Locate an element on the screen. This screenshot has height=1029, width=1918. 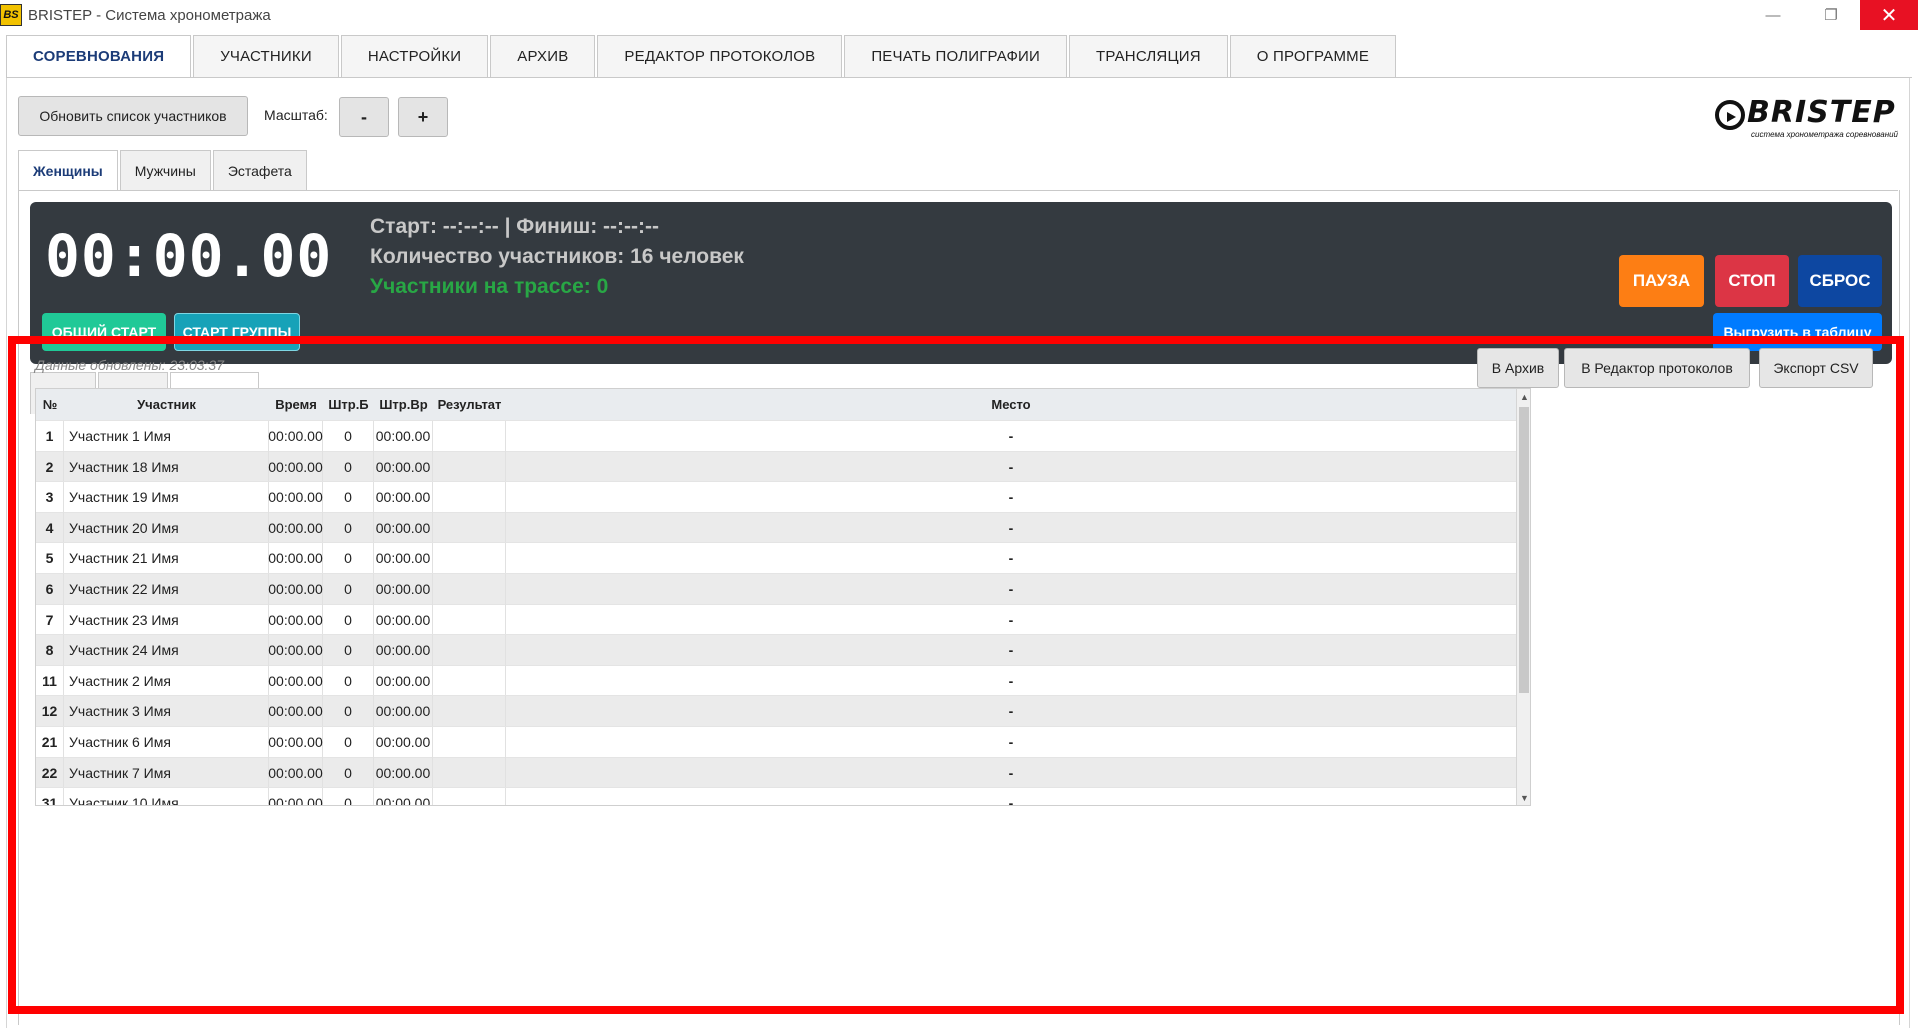
refresh-participants-button: Обновить список участников is located at coordinates (133, 116).